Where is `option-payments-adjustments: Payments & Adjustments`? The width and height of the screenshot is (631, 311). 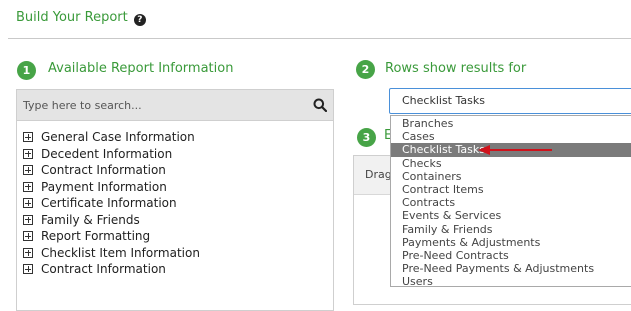
option-payments-adjustments: Payments & Adjustments is located at coordinates (511, 242).